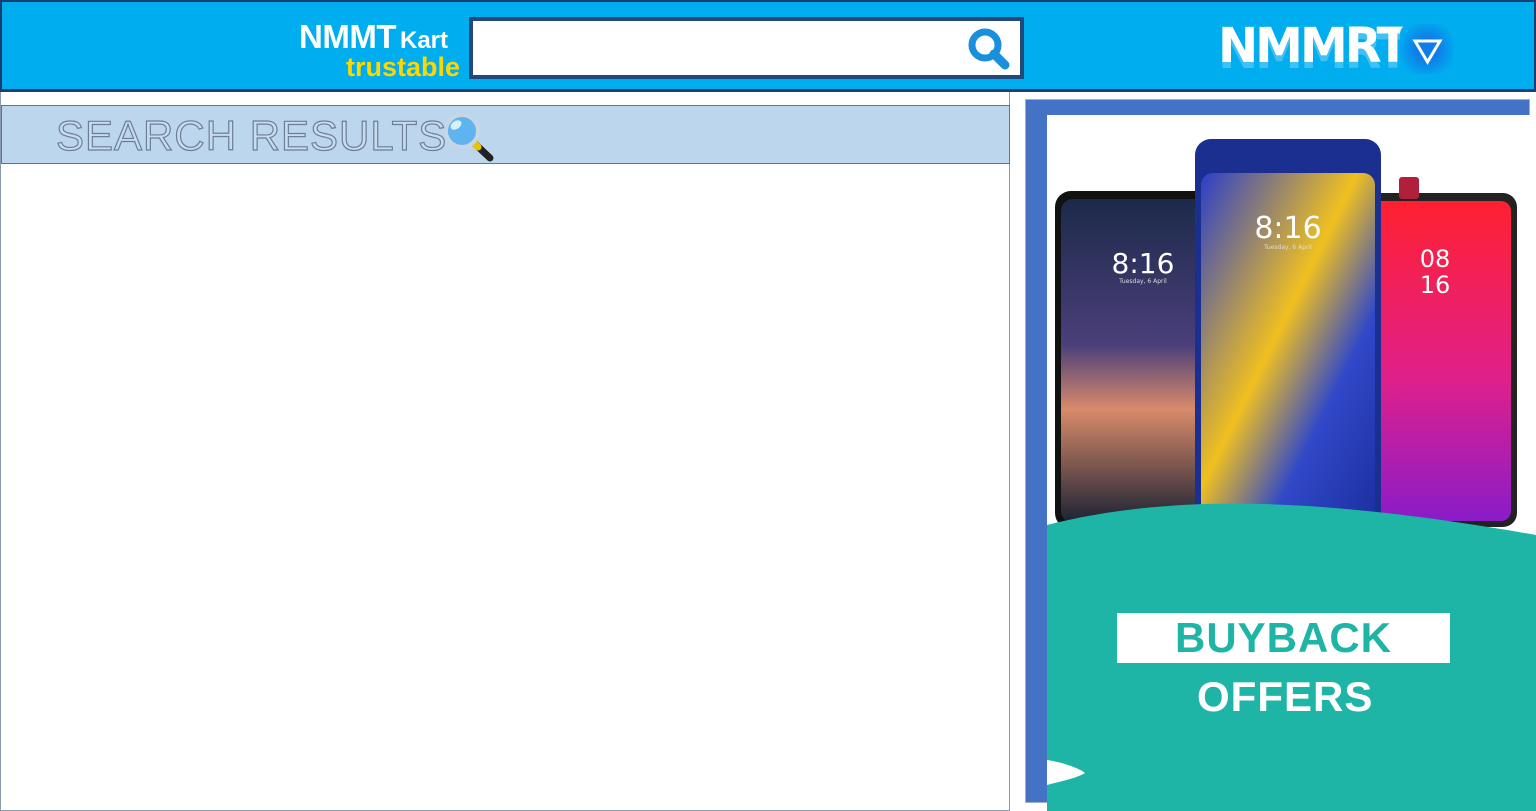  Describe the element at coordinates (1427, 52) in the screenshot. I see `triangle-down-icon` at that location.